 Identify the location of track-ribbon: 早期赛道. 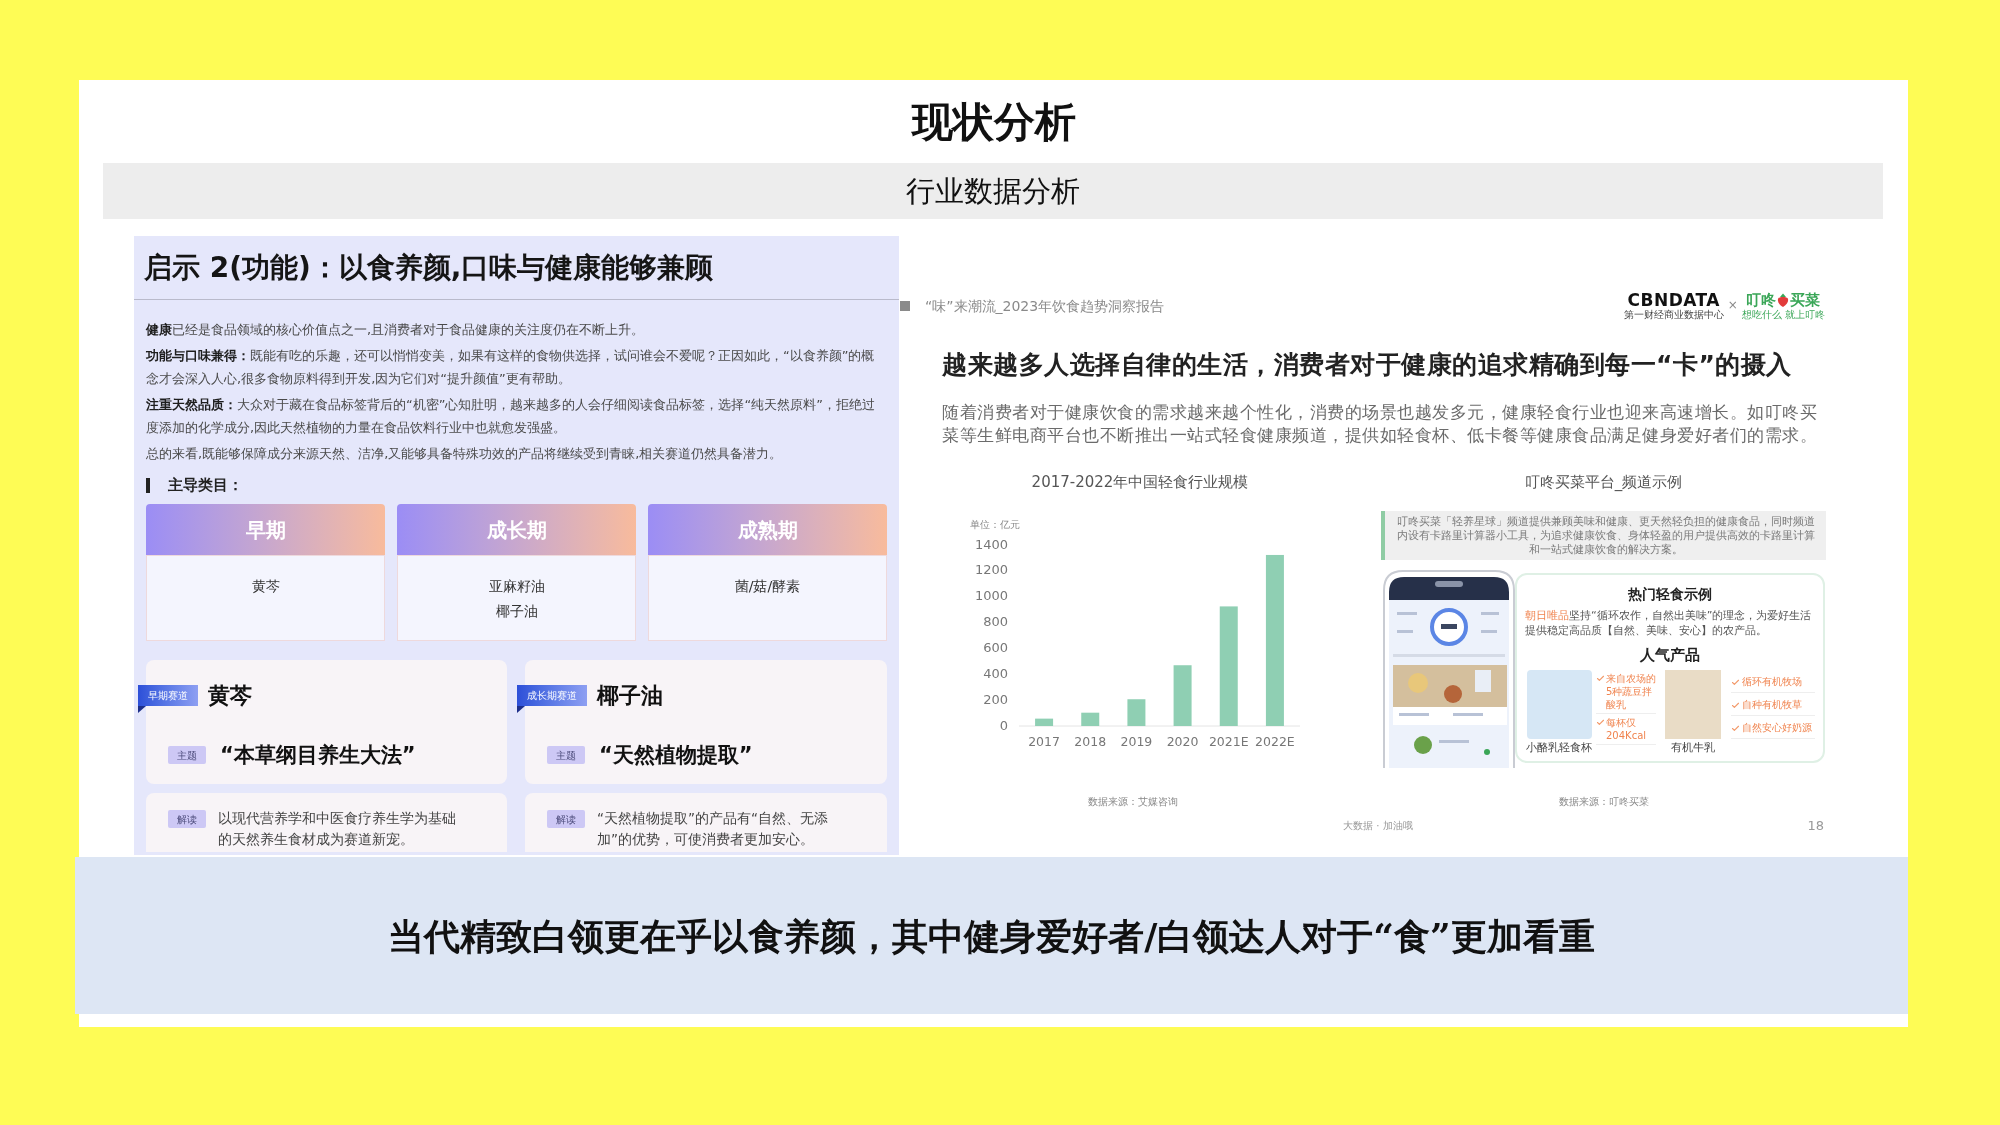
(168, 699).